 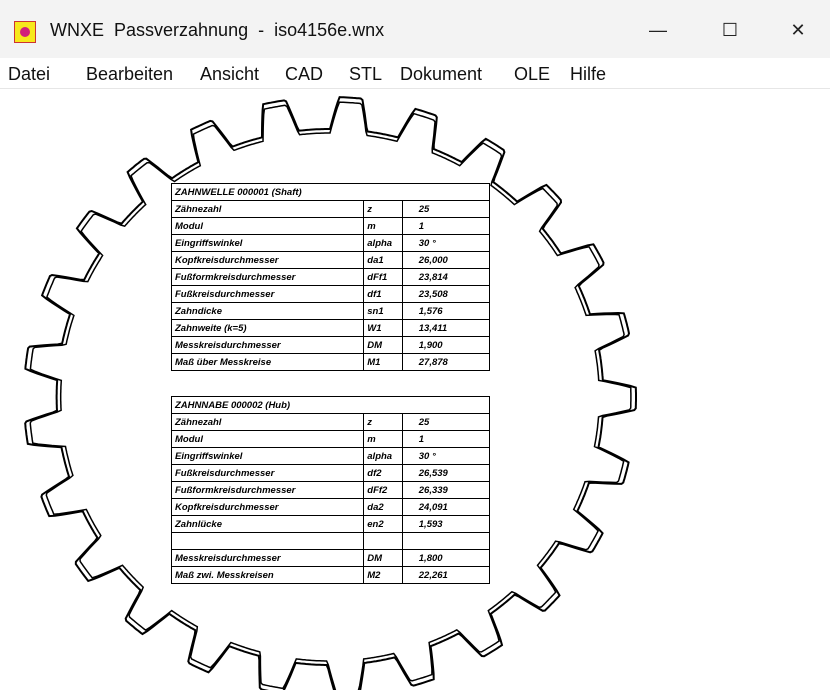 I want to click on table-header: ZAHNNABE 000002 (Hub), so click(x=330, y=405).